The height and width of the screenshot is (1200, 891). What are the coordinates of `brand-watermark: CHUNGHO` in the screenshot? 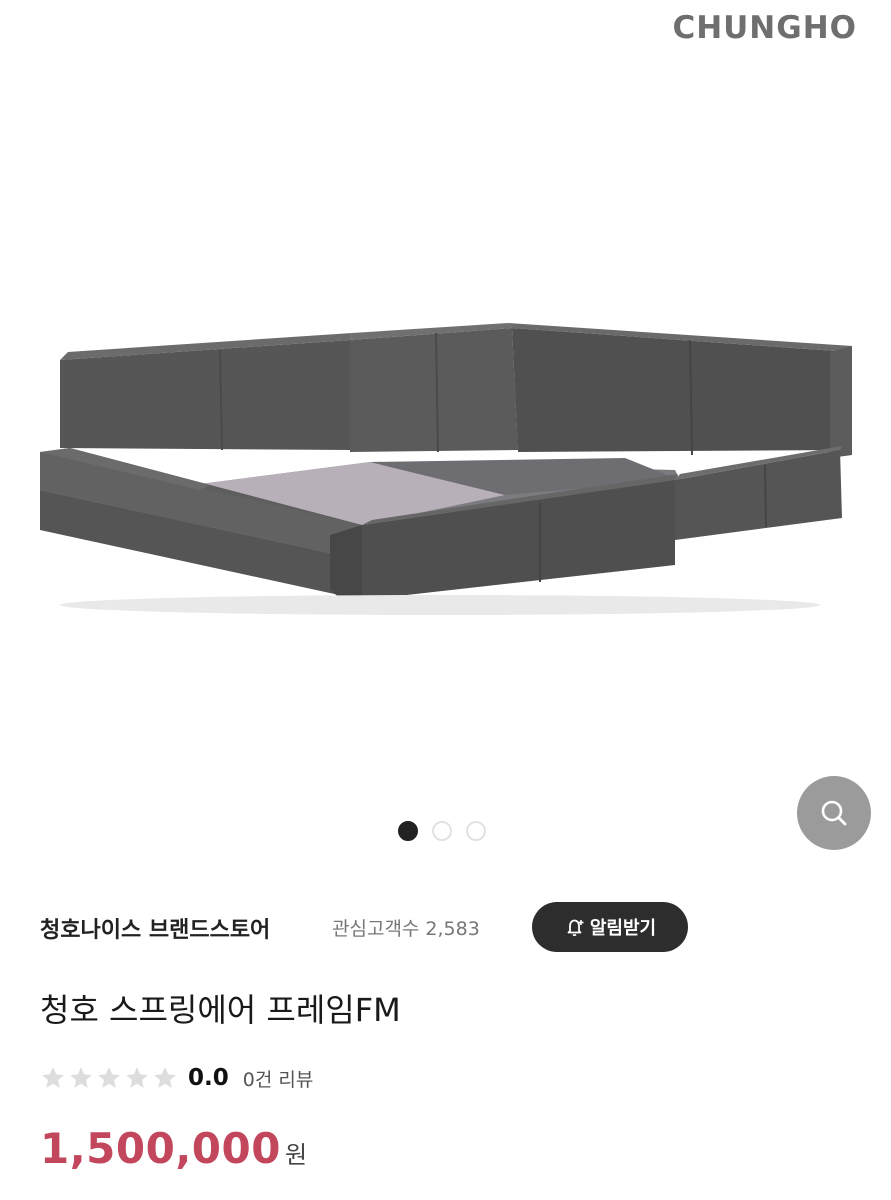 It's located at (764, 28).